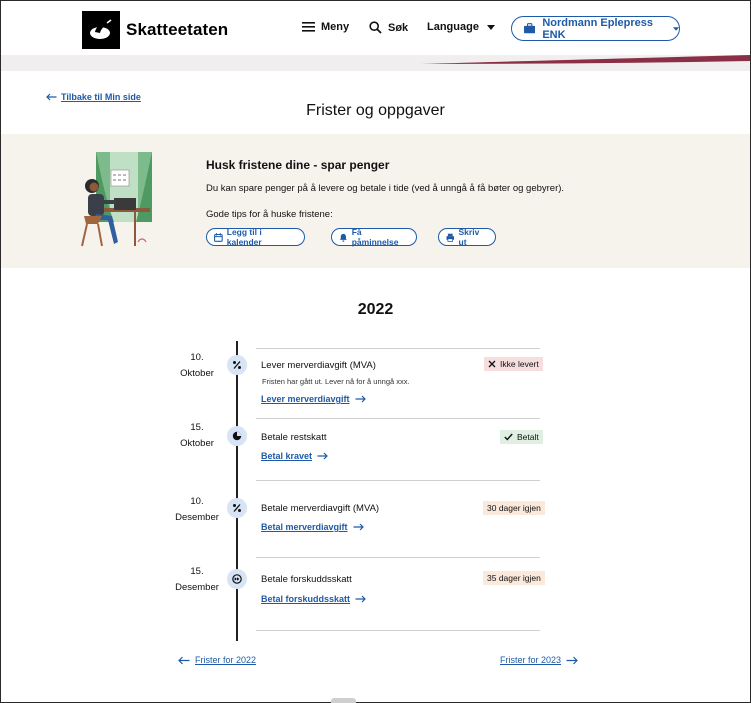 The image size is (751, 703). I want to click on status-label: 30 dager igjen, so click(514, 508).